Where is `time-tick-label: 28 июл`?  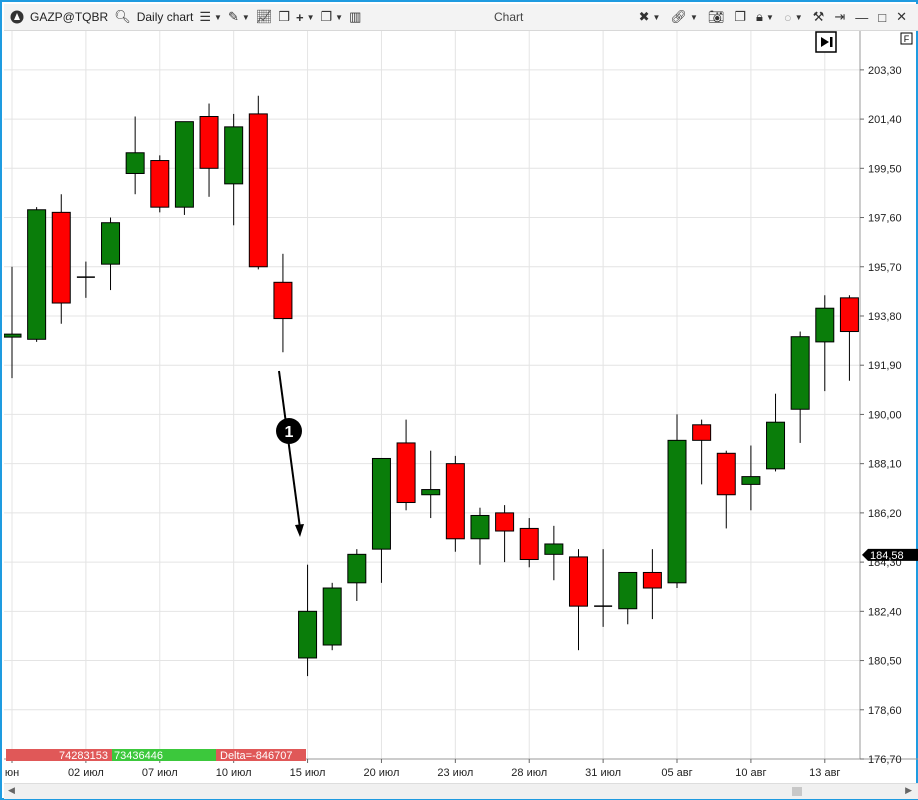
time-tick-label: 28 июл is located at coordinates (529, 773).